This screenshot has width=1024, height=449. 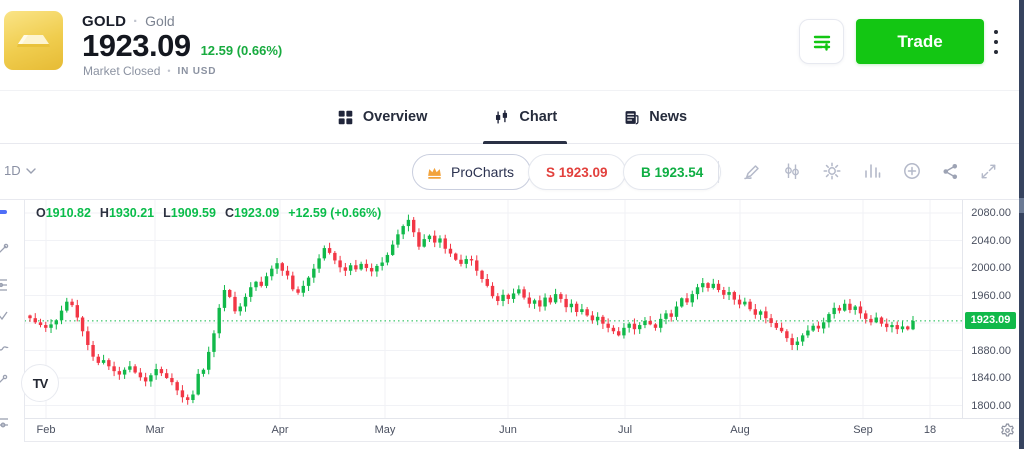 I want to click on news-icon, so click(x=632, y=117).